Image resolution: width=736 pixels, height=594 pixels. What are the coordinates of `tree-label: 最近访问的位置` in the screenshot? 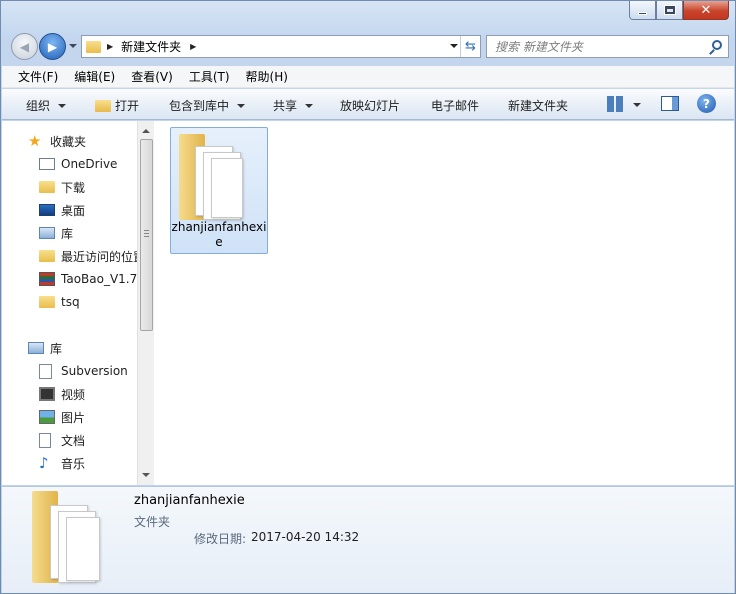 It's located at (99, 256).